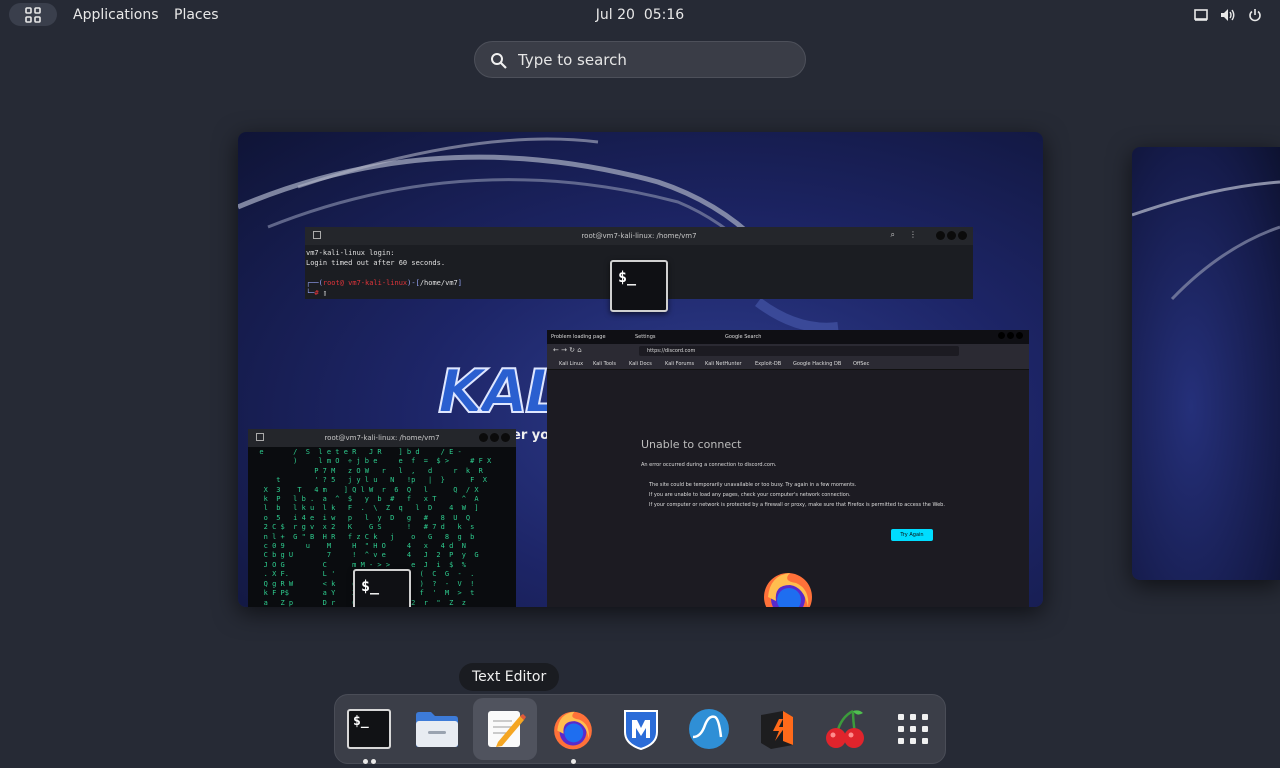 The width and height of the screenshot is (1280, 768). I want to click on app-grid-icon, so click(913, 729).